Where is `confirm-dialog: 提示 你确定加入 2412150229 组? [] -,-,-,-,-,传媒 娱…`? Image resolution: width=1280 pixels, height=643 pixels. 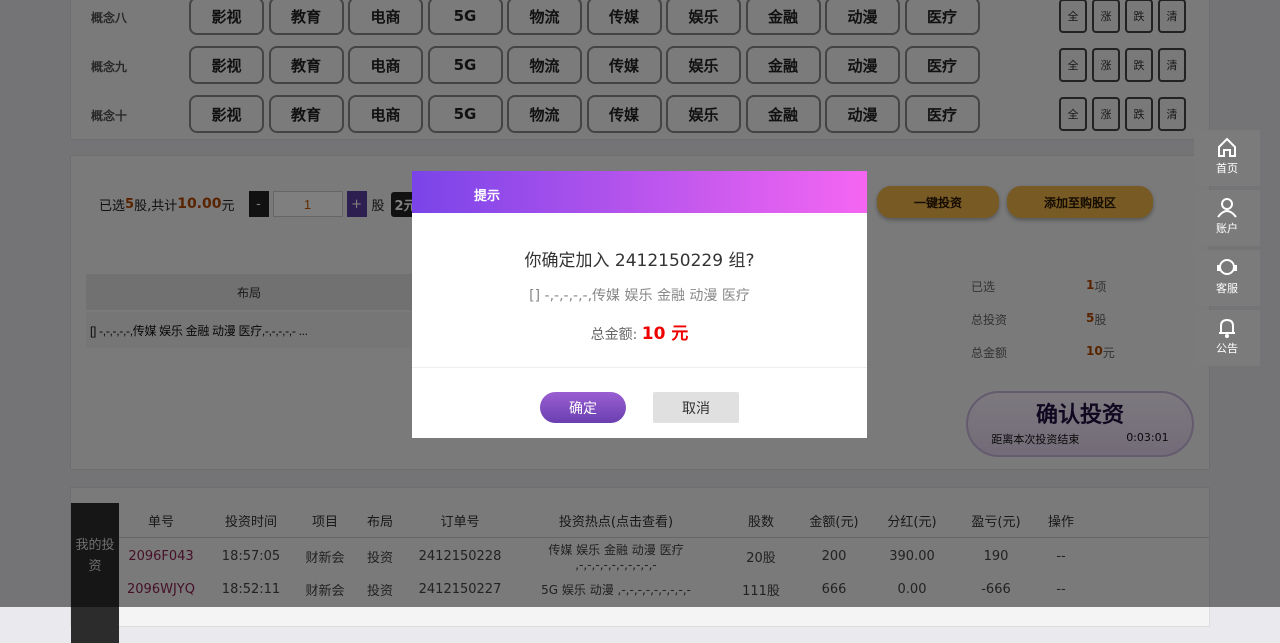 confirm-dialog: 提示 你确定加入 2412150229 组? [] -,-,-,-,-,传媒 娱… is located at coordinates (639, 304).